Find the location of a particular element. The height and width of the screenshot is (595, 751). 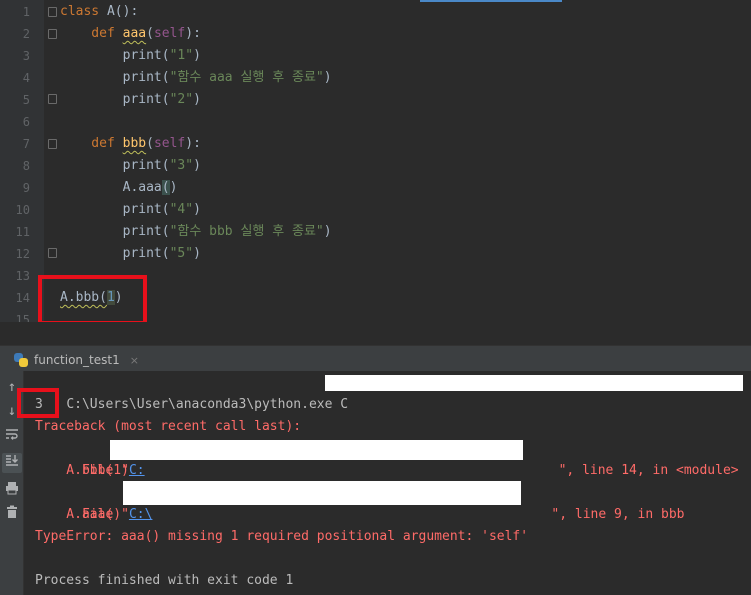

code-token: A.aaa is located at coordinates (111, 187).